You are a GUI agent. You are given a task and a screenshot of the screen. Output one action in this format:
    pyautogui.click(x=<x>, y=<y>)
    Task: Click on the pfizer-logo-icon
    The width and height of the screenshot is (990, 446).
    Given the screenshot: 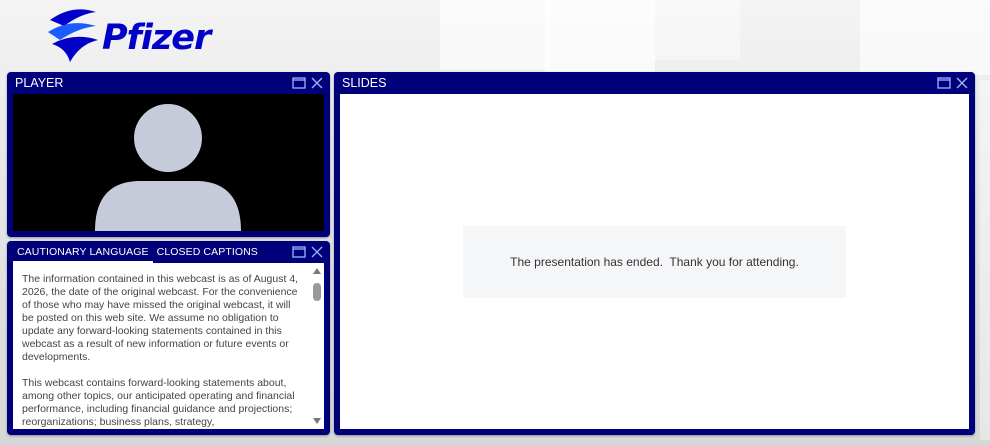 What is the action you would take?
    pyautogui.click(x=73, y=35)
    